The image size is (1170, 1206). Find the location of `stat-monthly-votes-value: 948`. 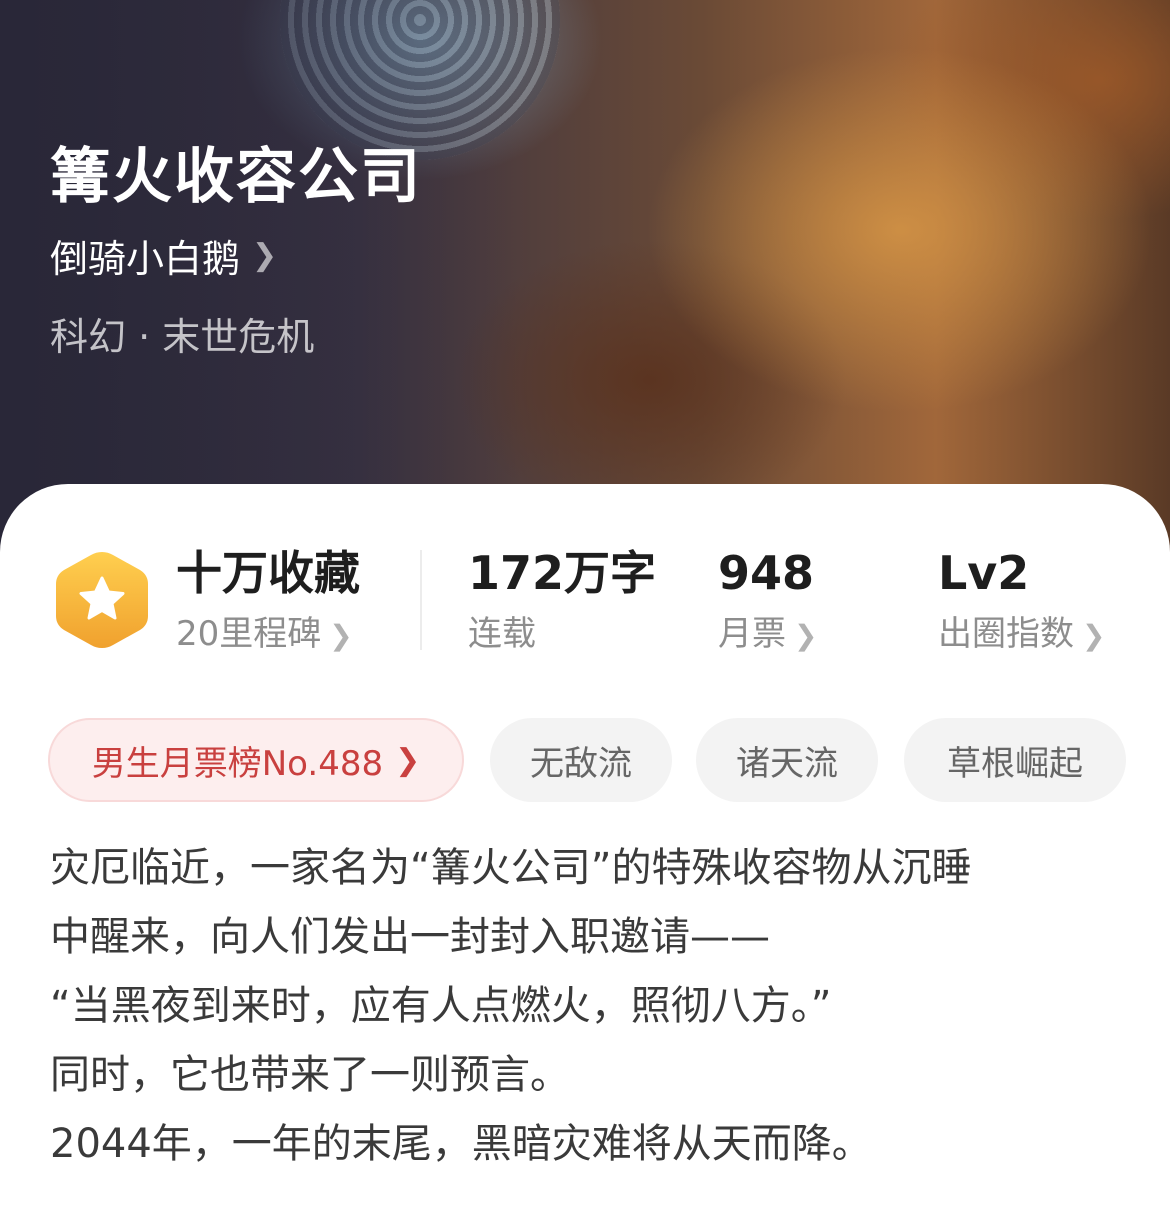

stat-monthly-votes-value: 948 is located at coordinates (766, 573).